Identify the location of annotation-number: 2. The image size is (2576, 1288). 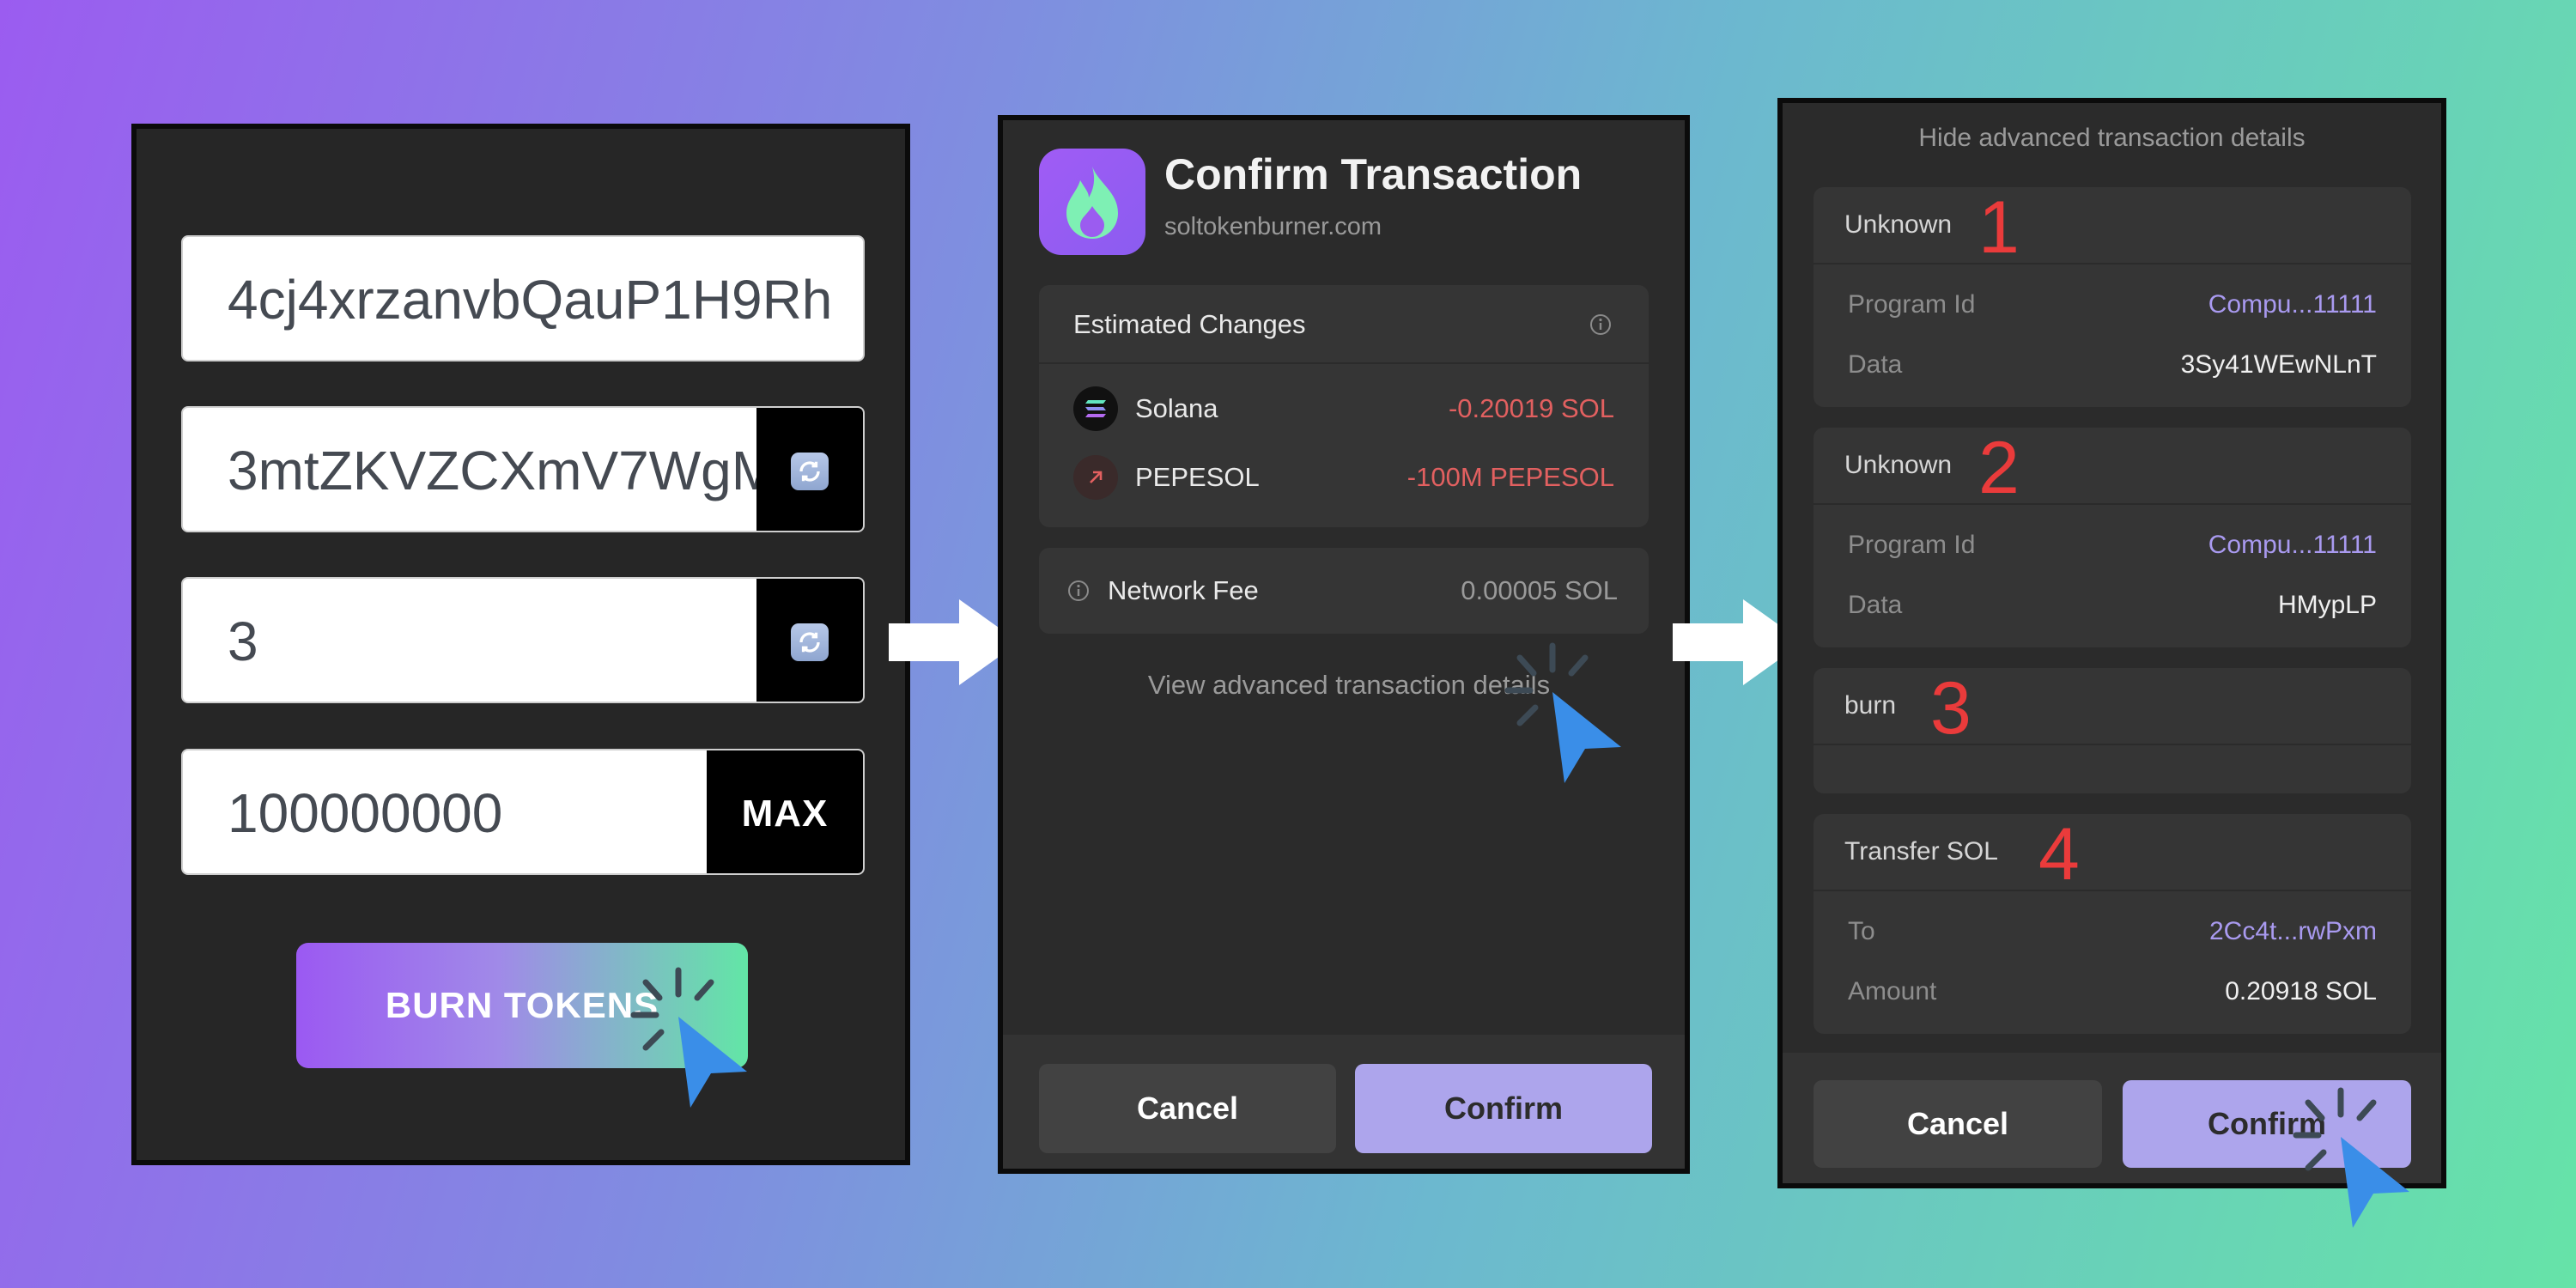
(1999, 468).